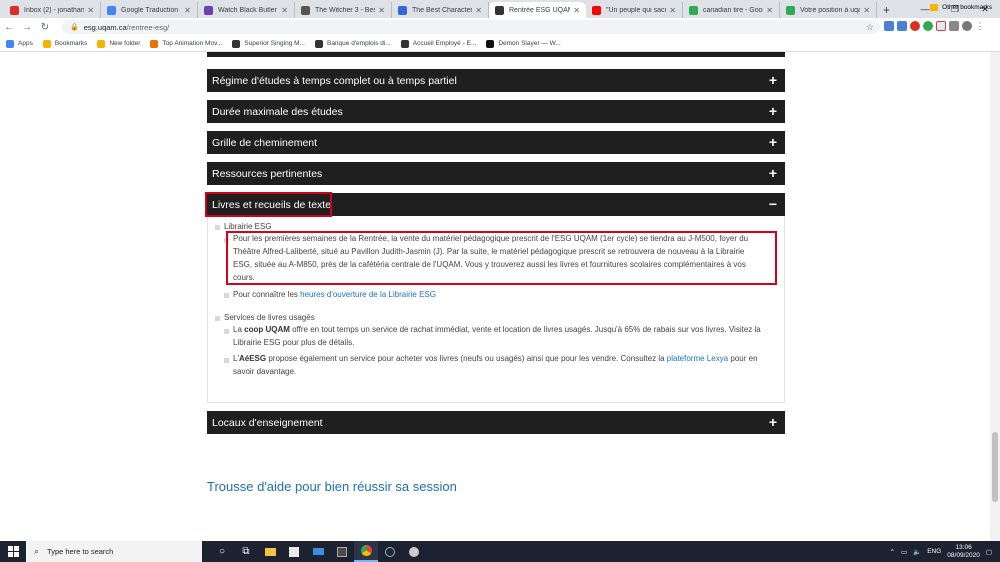 The height and width of the screenshot is (562, 1000). I want to click on scrollbar-thumb, so click(995, 467).